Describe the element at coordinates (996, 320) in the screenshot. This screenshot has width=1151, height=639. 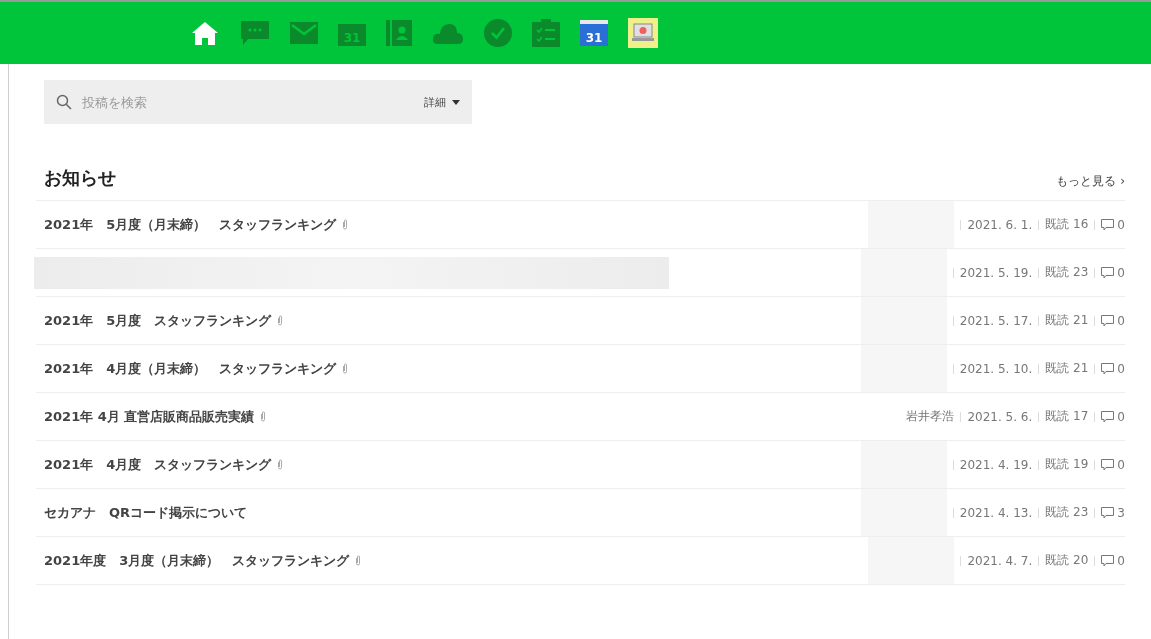
I see `post-date: 2021. 5. 17.` at that location.